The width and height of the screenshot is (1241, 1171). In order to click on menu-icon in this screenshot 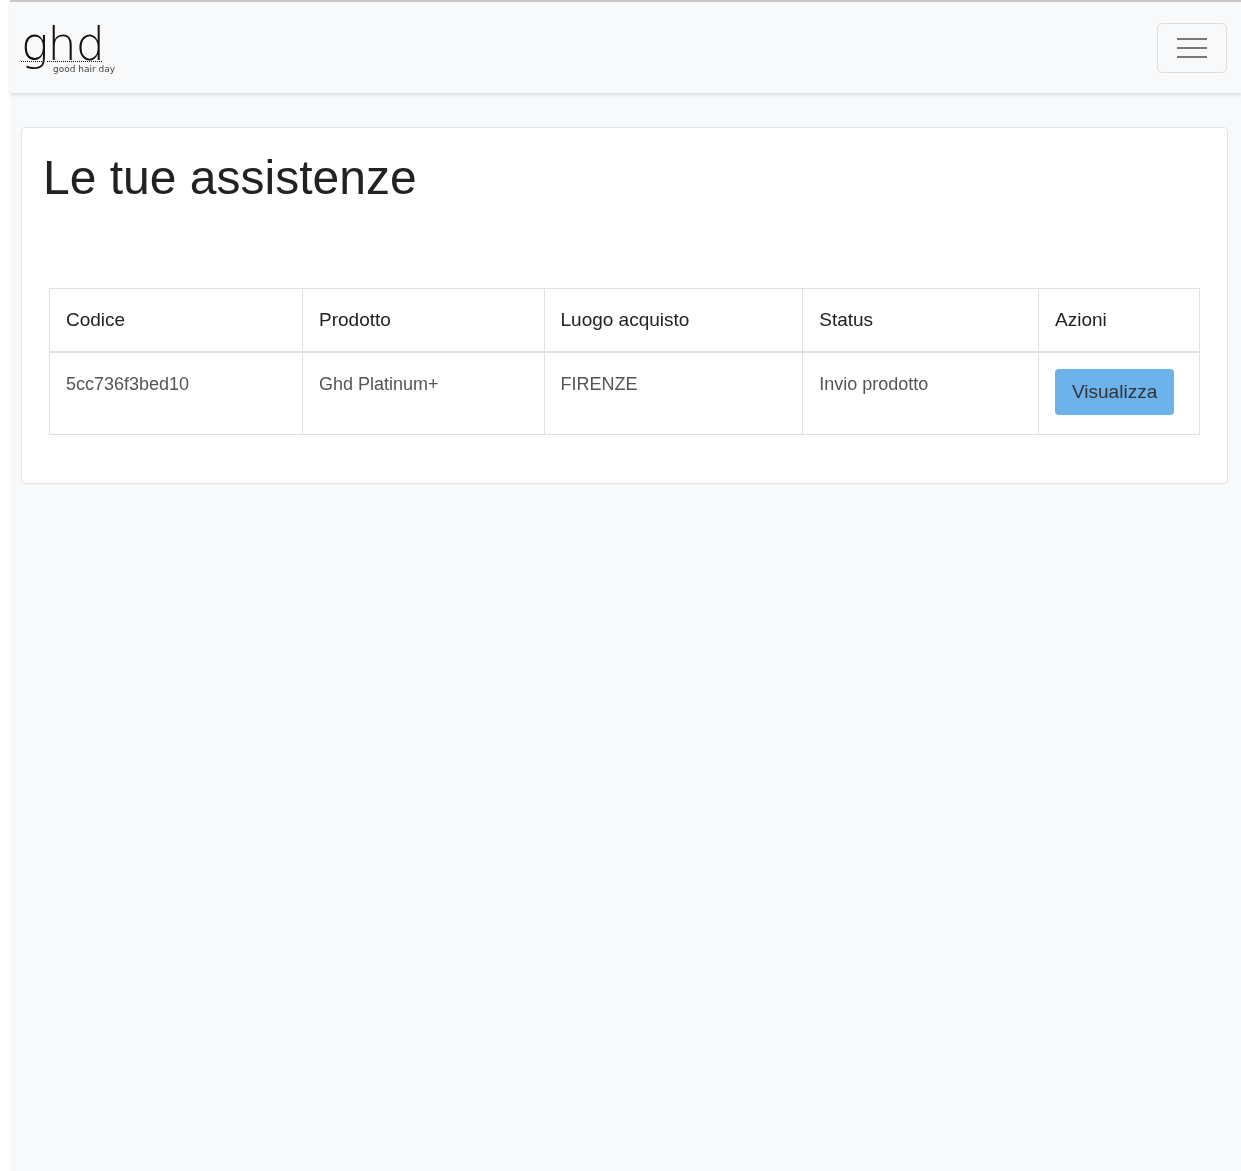, I will do `click(1192, 47)`.